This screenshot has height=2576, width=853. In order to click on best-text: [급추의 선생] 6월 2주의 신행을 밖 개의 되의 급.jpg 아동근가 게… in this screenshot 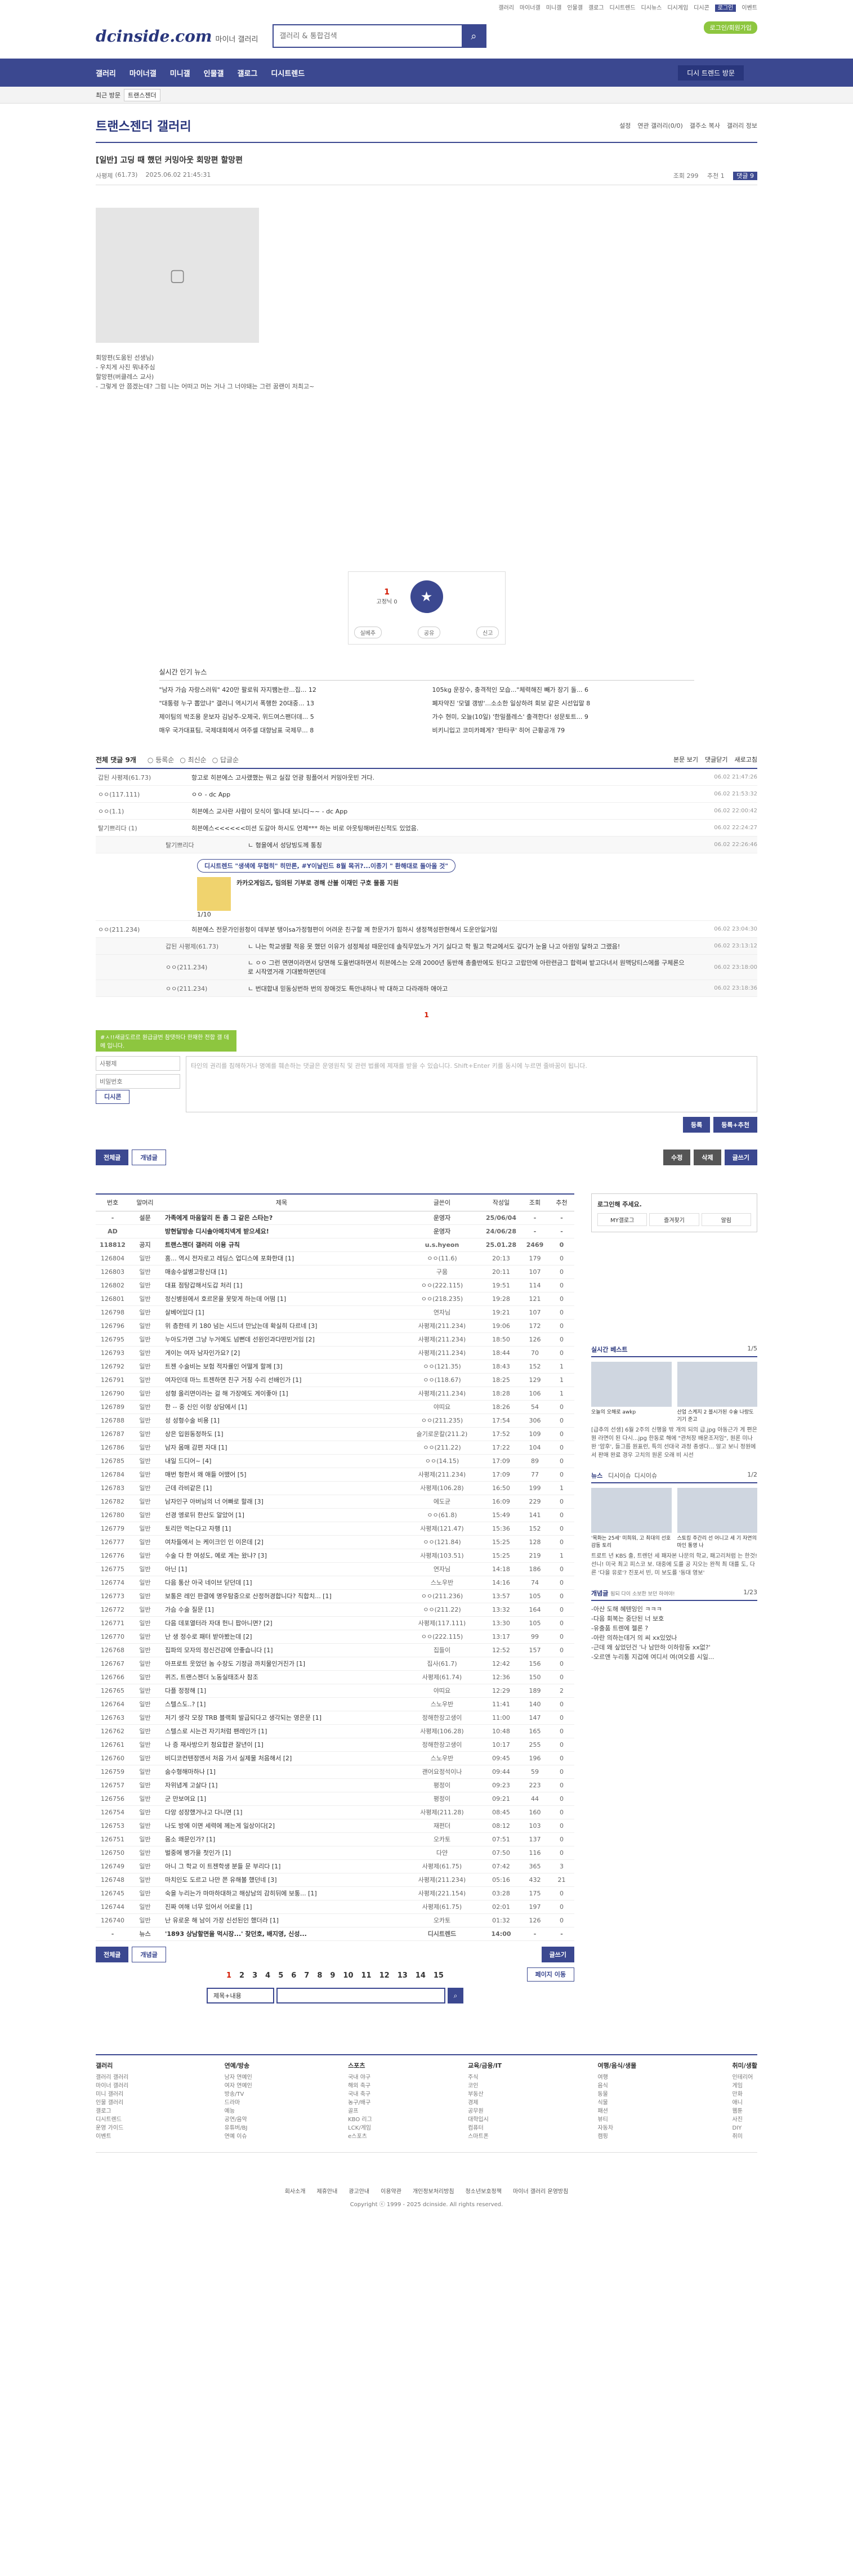, I will do `click(674, 1443)`.